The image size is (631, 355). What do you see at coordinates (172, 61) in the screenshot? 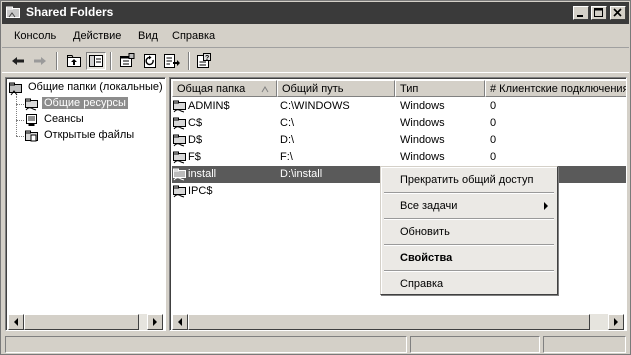
I see `export-list-icon` at bounding box center [172, 61].